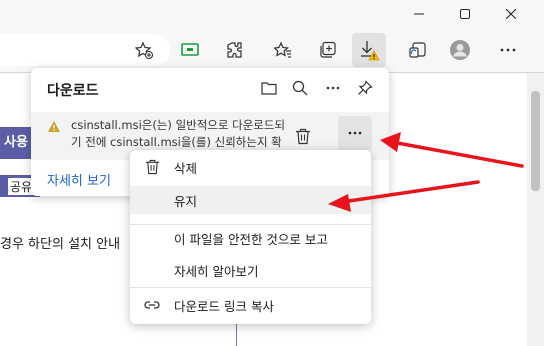  I want to click on close-button, so click(511, 14).